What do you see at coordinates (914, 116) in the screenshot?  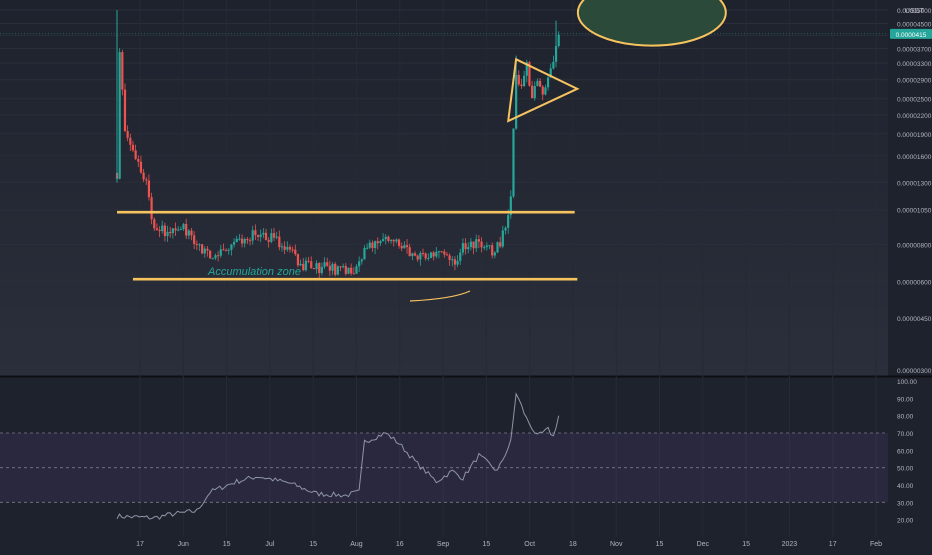 I see `price-tick-label: 0.00002200` at bounding box center [914, 116].